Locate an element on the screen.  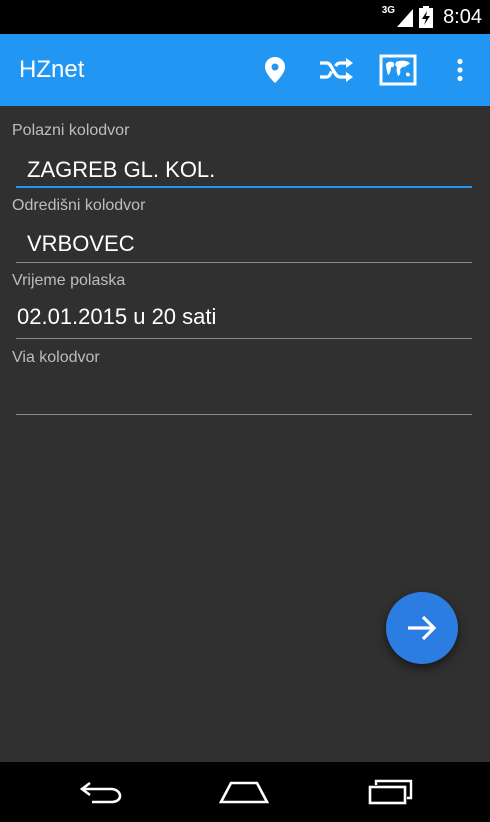
departure-station-value: ZAGREB GL. KOL. is located at coordinates (121, 169).